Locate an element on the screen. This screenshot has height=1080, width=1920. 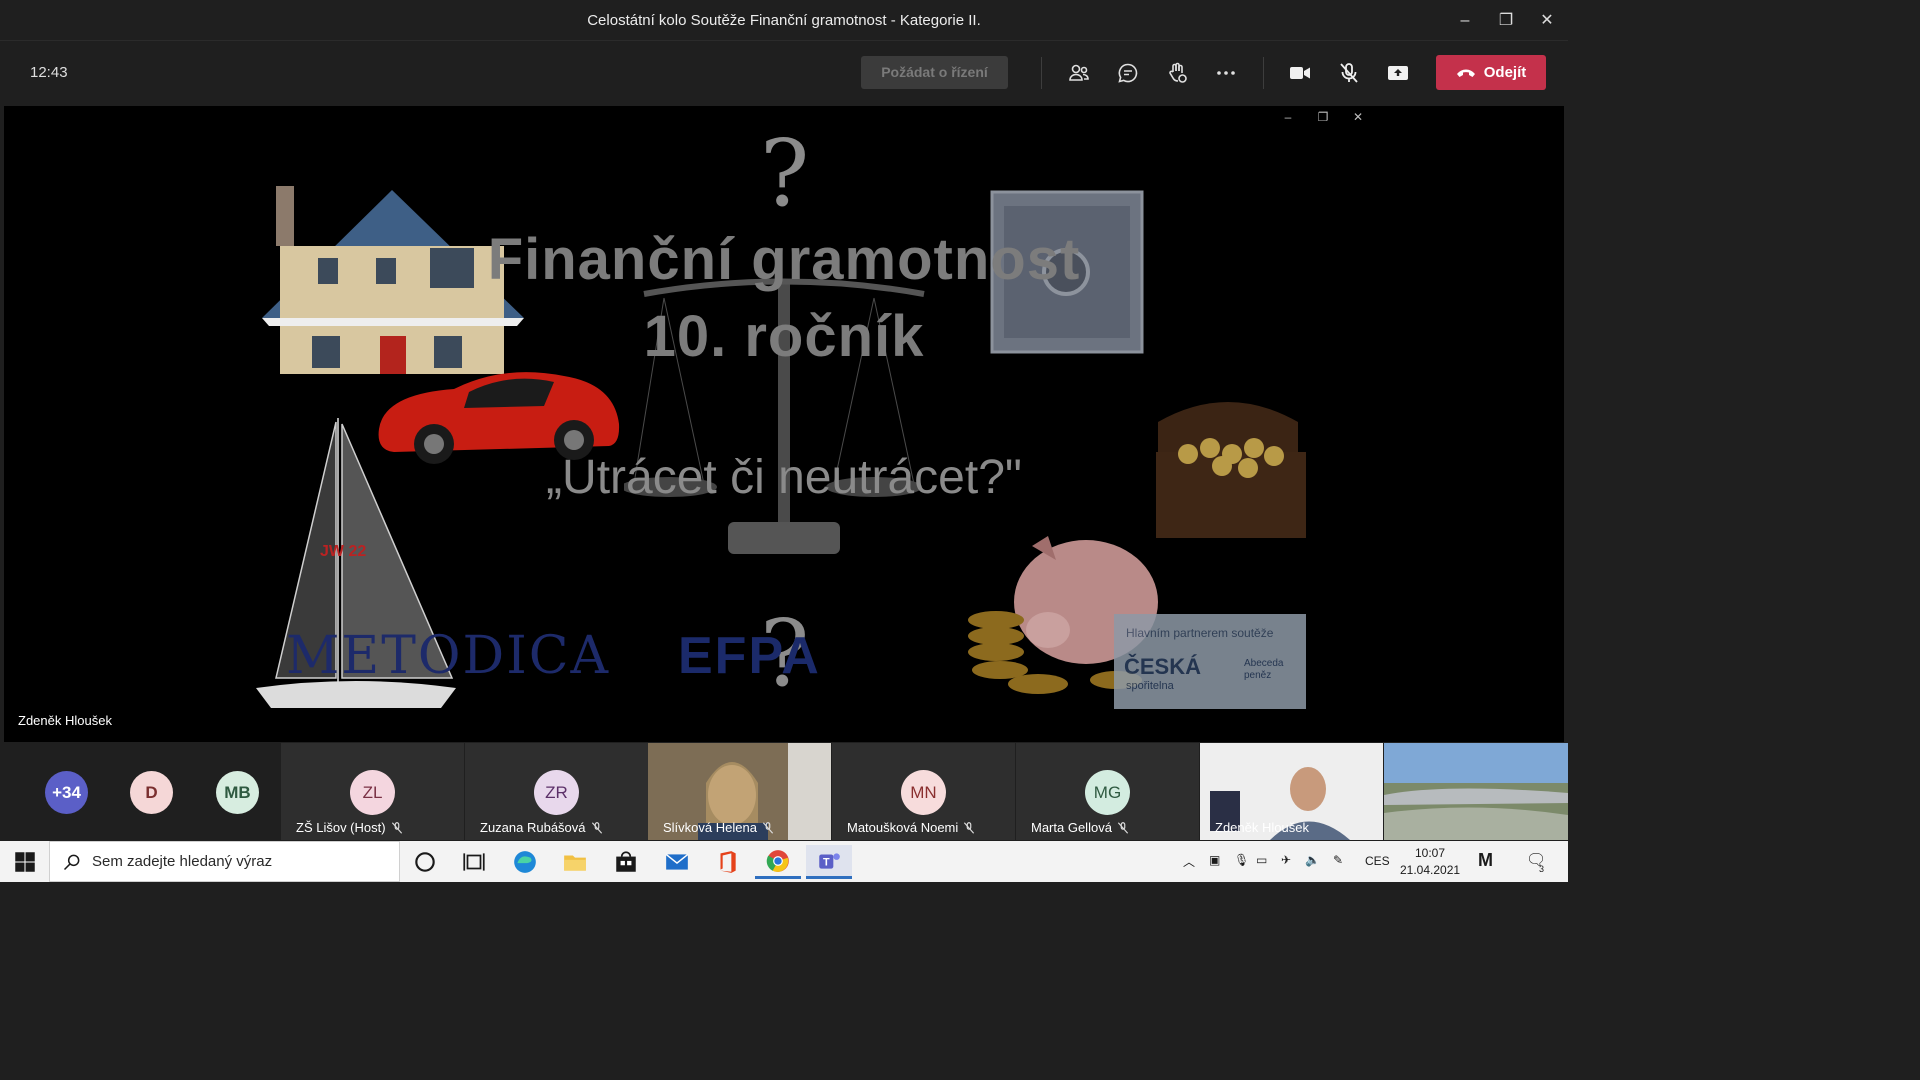
slide-title-line-1: Finanční gramotnost is located at coordinates (784, 259).